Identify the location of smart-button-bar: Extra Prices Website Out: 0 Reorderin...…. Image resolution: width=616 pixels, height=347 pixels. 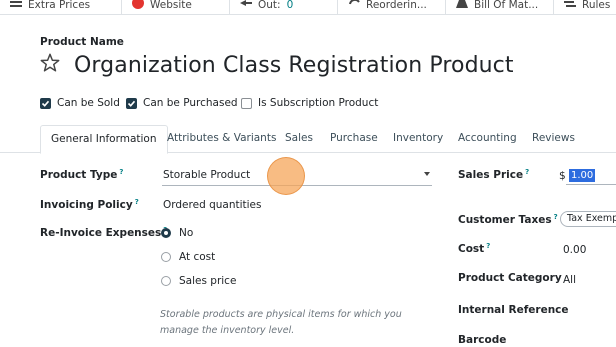
(308, 7).